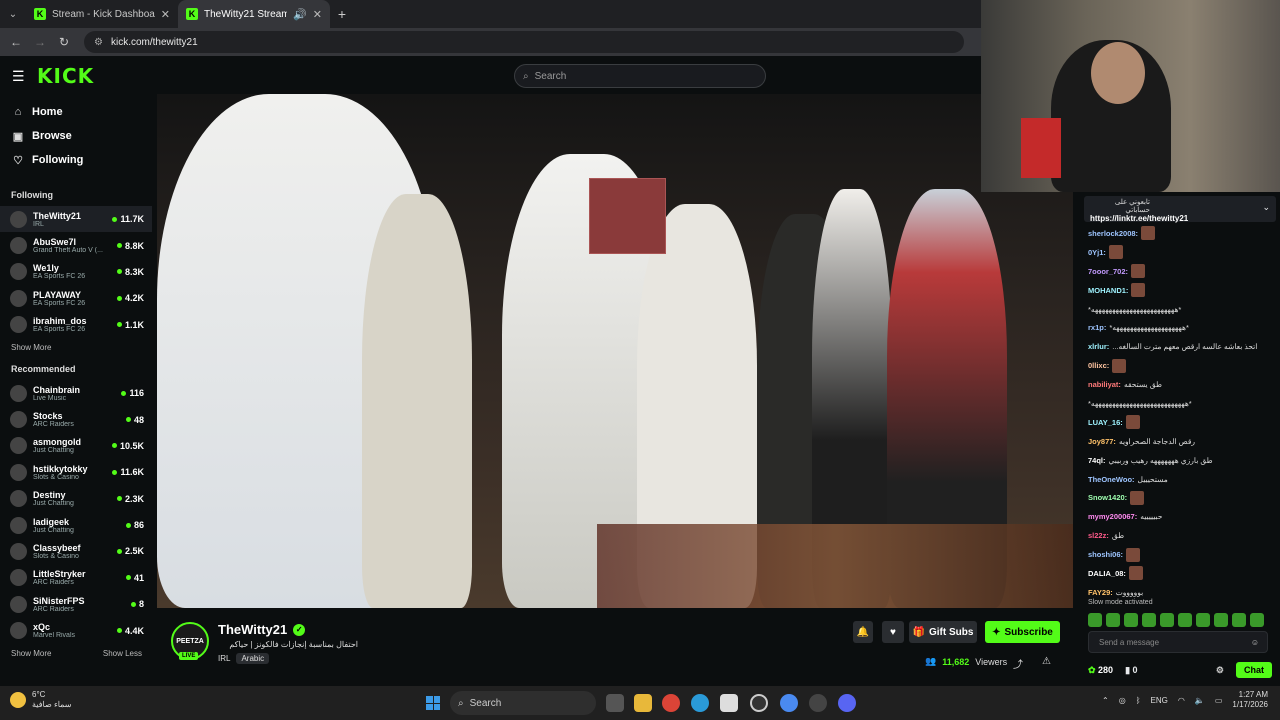  What do you see at coordinates (13, 14) in the screenshot?
I see `tab-search-icon: ⌄` at bounding box center [13, 14].